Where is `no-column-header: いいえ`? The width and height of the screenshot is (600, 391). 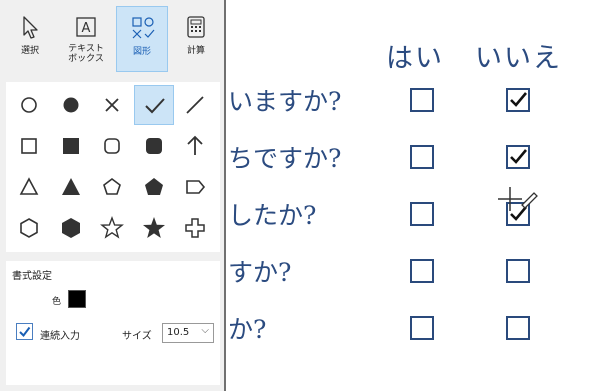
no-column-header: いいえ is located at coordinates (518, 58).